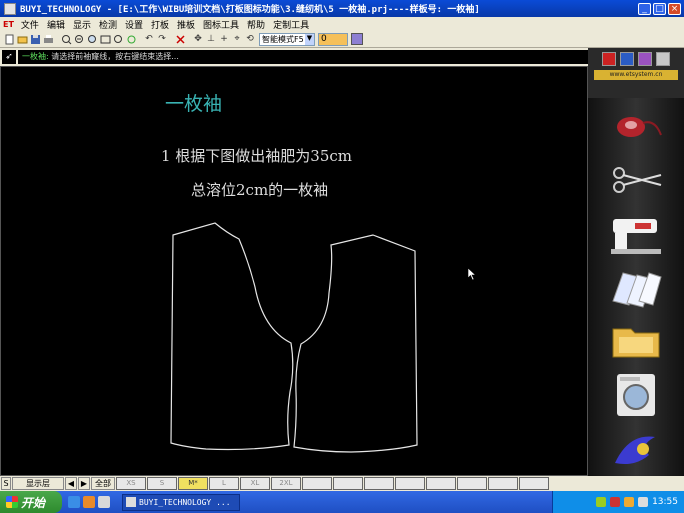  I want to click on undo-icon: ↶, so click(149, 39).